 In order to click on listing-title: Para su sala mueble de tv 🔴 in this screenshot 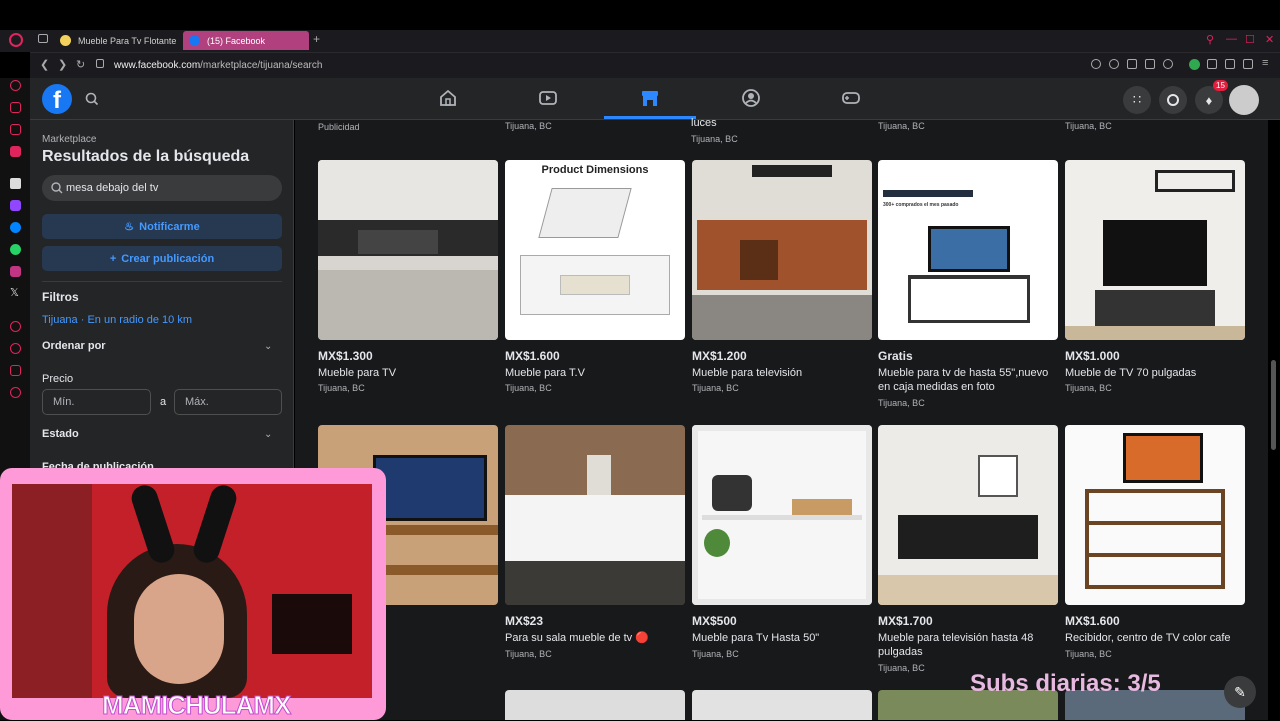, I will do `click(595, 638)`.